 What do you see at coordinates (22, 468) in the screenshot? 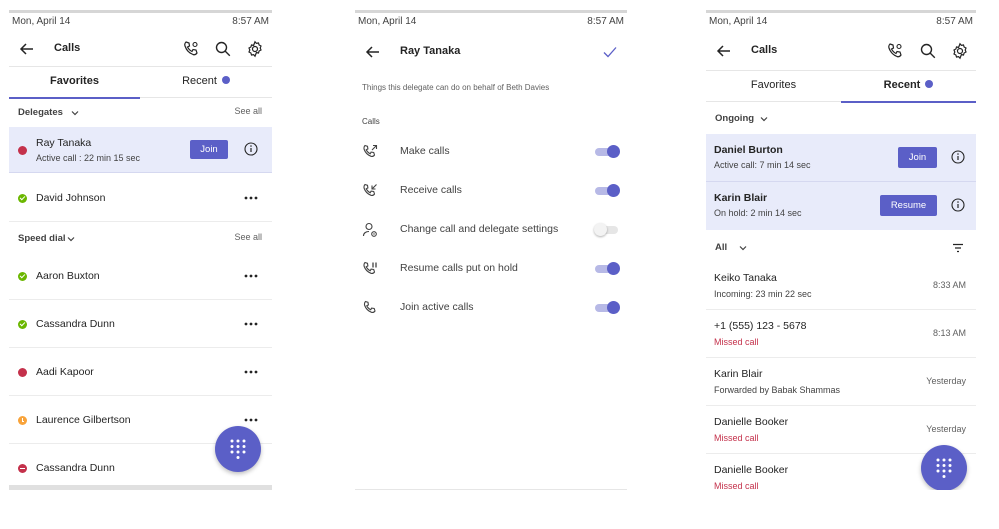
I see `presence-dnd-icon` at bounding box center [22, 468].